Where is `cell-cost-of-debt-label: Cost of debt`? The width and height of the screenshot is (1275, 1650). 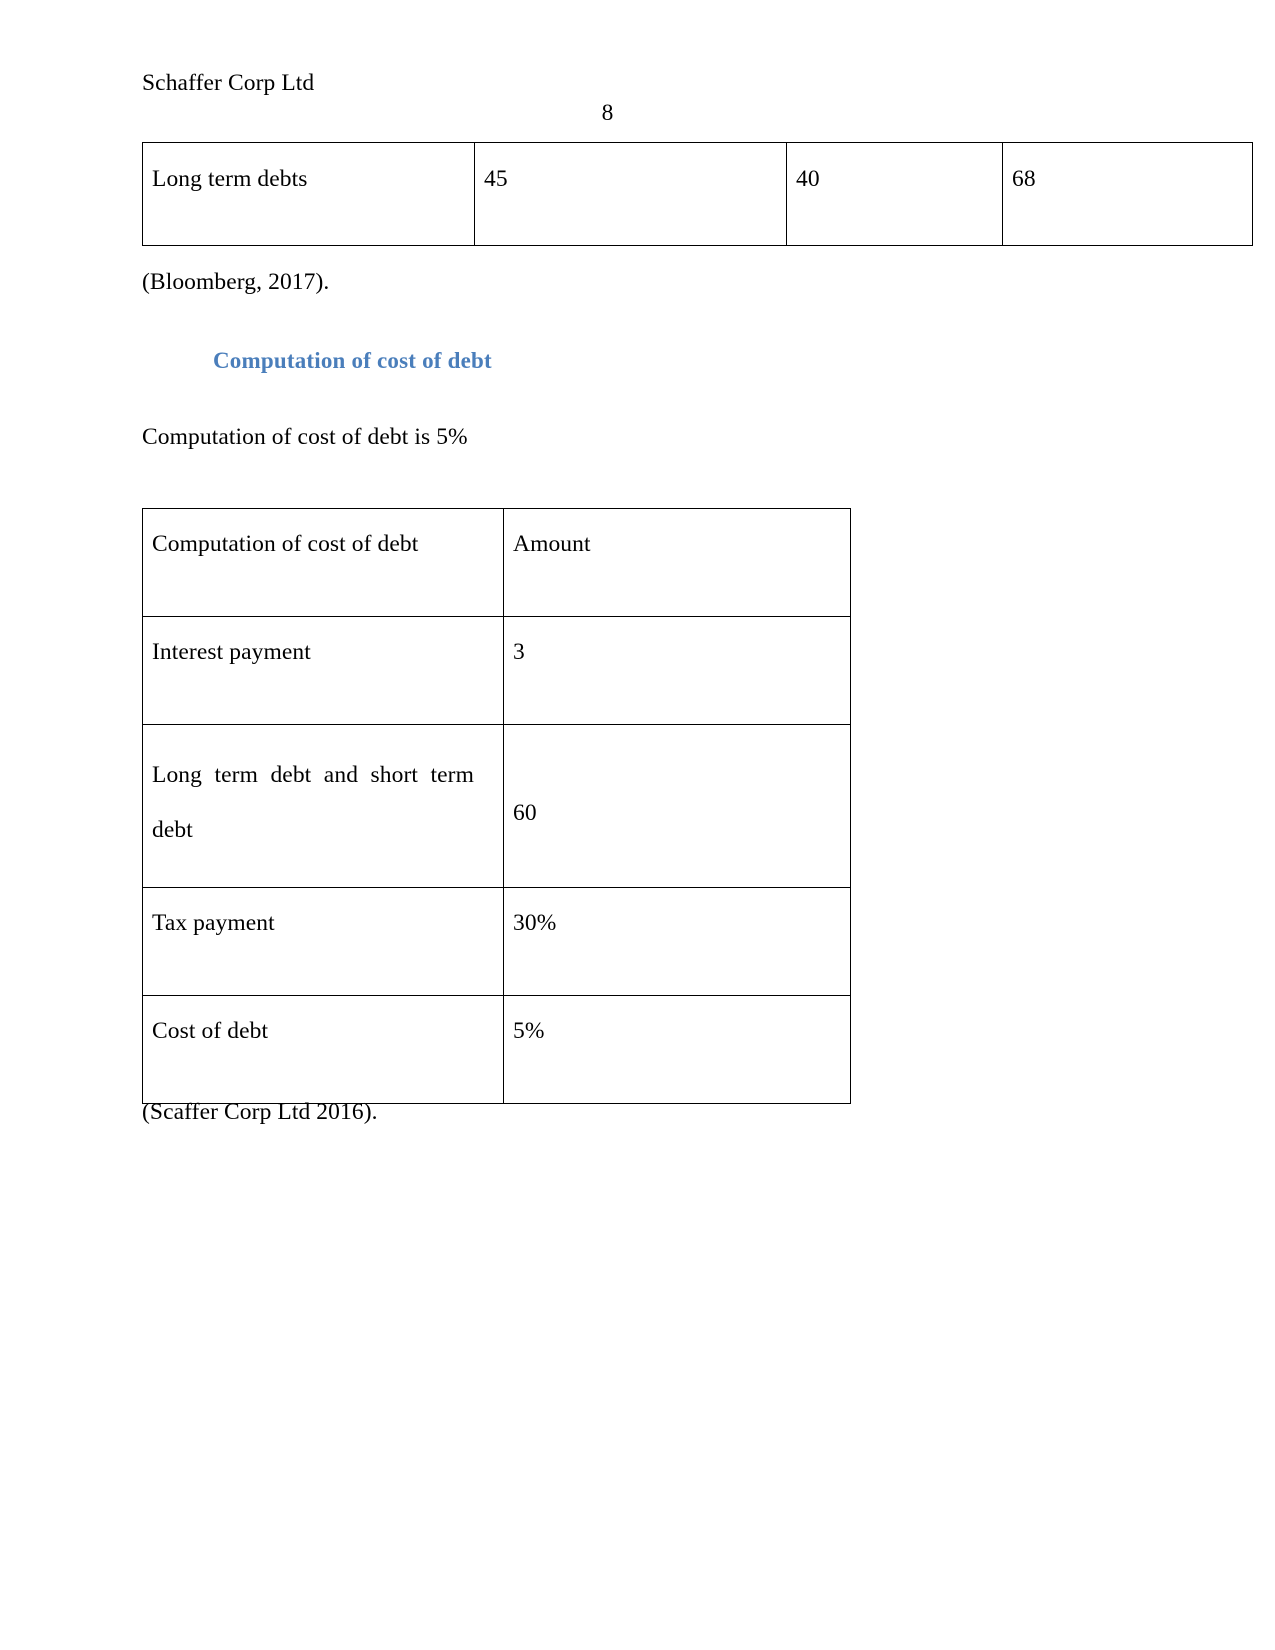 cell-cost-of-debt-label: Cost of debt is located at coordinates (323, 1049).